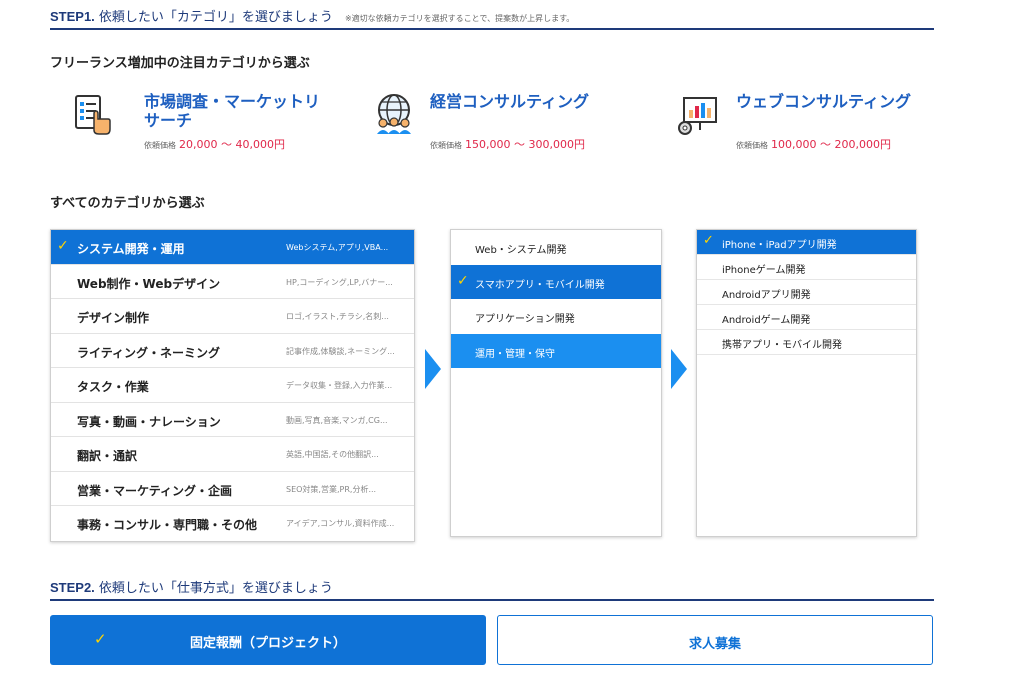 The width and height of the screenshot is (1024, 696). What do you see at coordinates (213, 17) in the screenshot?
I see `step1-title: 依頼したい「カテゴリ」を選びましょう` at bounding box center [213, 17].